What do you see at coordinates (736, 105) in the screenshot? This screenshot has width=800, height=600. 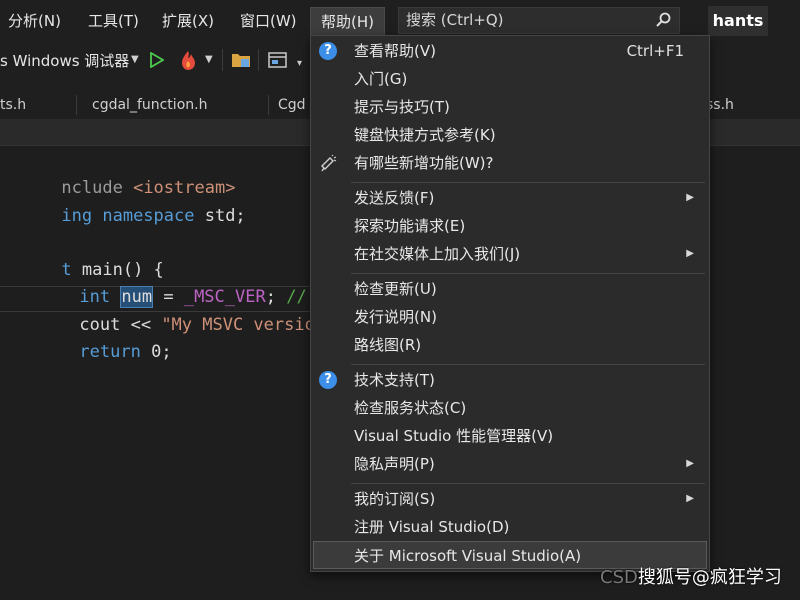 I see `tab-ss-h: ss.h` at bounding box center [736, 105].